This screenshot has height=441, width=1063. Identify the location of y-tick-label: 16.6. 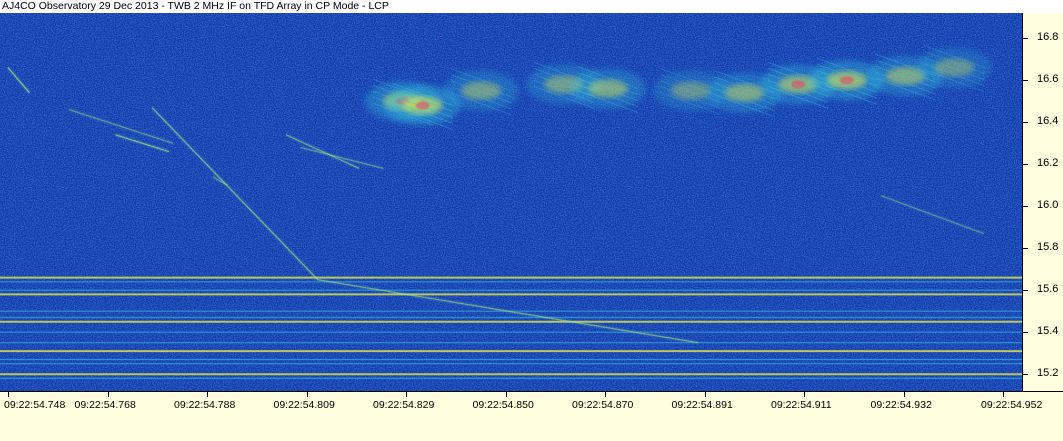
(1048, 79).